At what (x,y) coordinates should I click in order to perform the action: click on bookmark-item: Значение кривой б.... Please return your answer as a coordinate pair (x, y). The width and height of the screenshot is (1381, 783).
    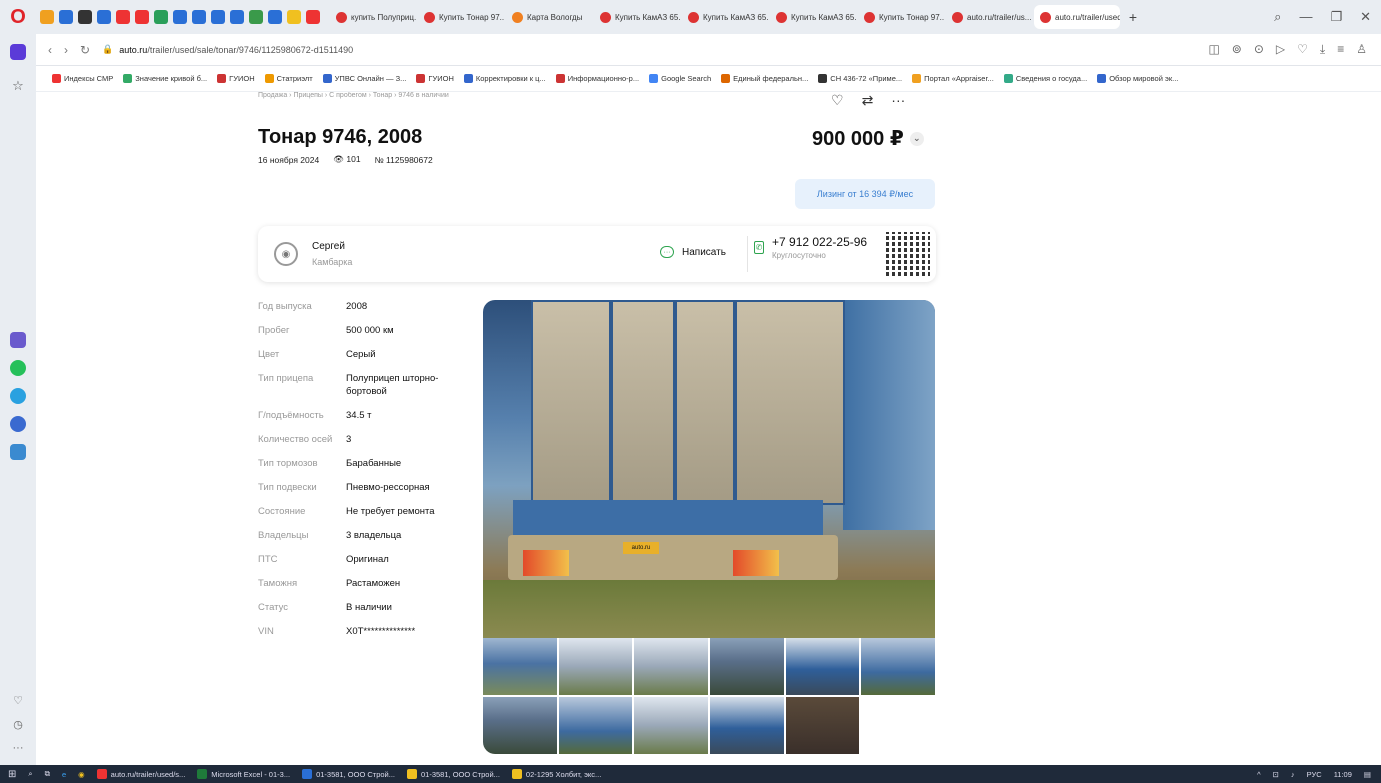
    Looking at the image, I should click on (165, 78).